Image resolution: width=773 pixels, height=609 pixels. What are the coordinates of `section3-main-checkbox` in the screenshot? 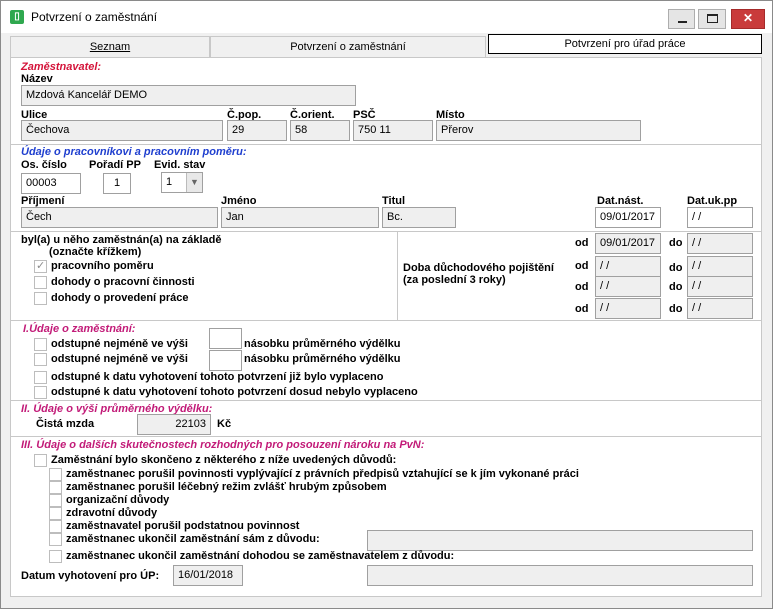 It's located at (40, 460).